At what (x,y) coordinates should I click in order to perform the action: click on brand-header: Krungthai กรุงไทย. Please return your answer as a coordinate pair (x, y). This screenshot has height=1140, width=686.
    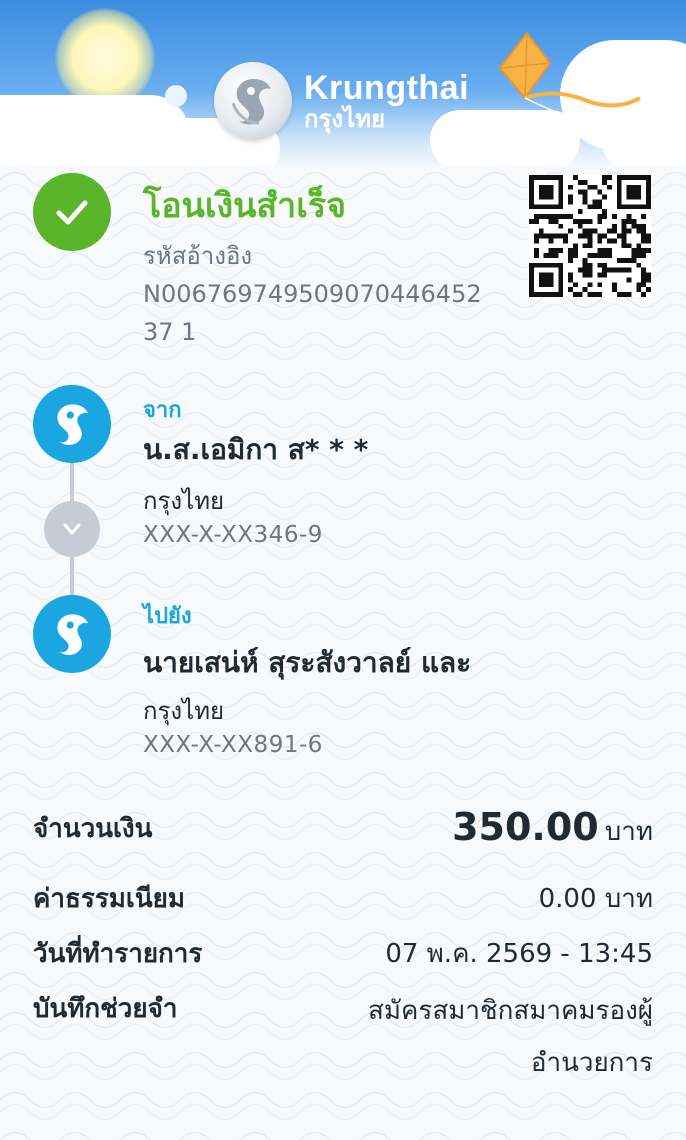
    Looking at the image, I should click on (343, 82).